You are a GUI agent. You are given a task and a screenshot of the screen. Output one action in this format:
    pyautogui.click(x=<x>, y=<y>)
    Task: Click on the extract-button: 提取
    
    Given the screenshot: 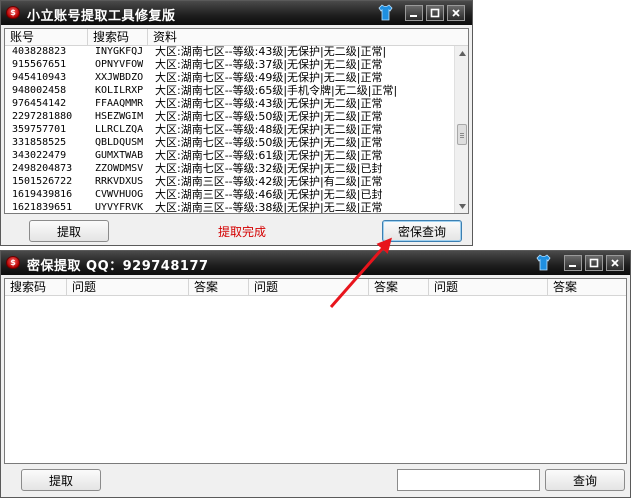 What is the action you would take?
    pyautogui.click(x=69, y=231)
    